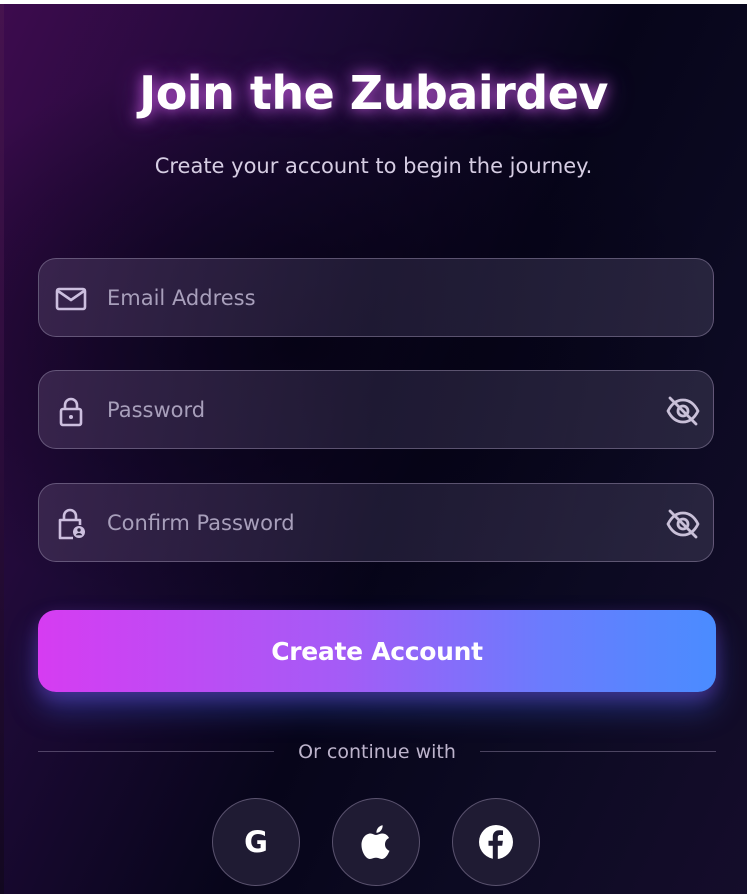 This screenshot has height=894, width=747. I want to click on lock-icon, so click(71, 411).